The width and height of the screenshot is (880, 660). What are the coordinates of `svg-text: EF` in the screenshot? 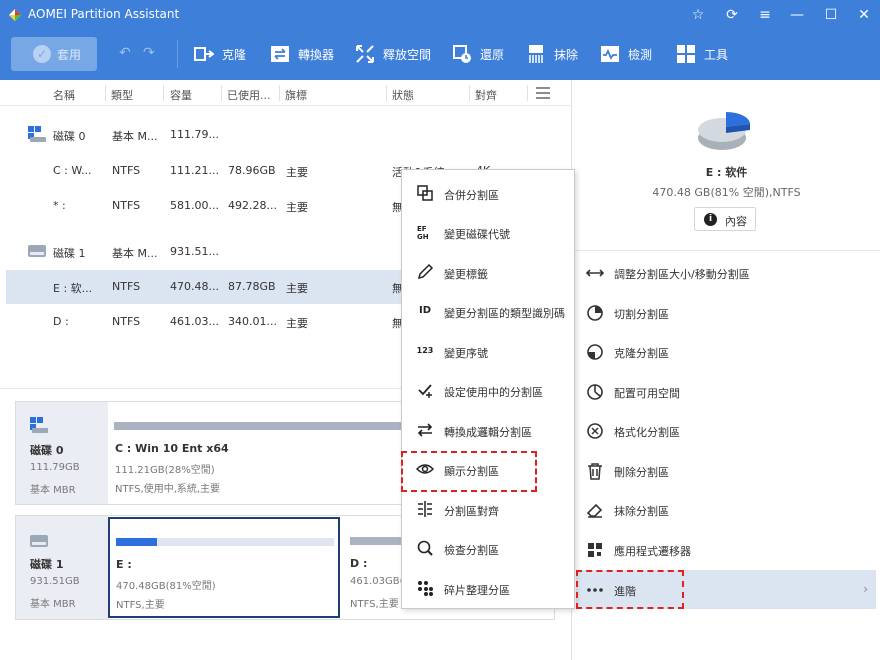 It's located at (422, 229).